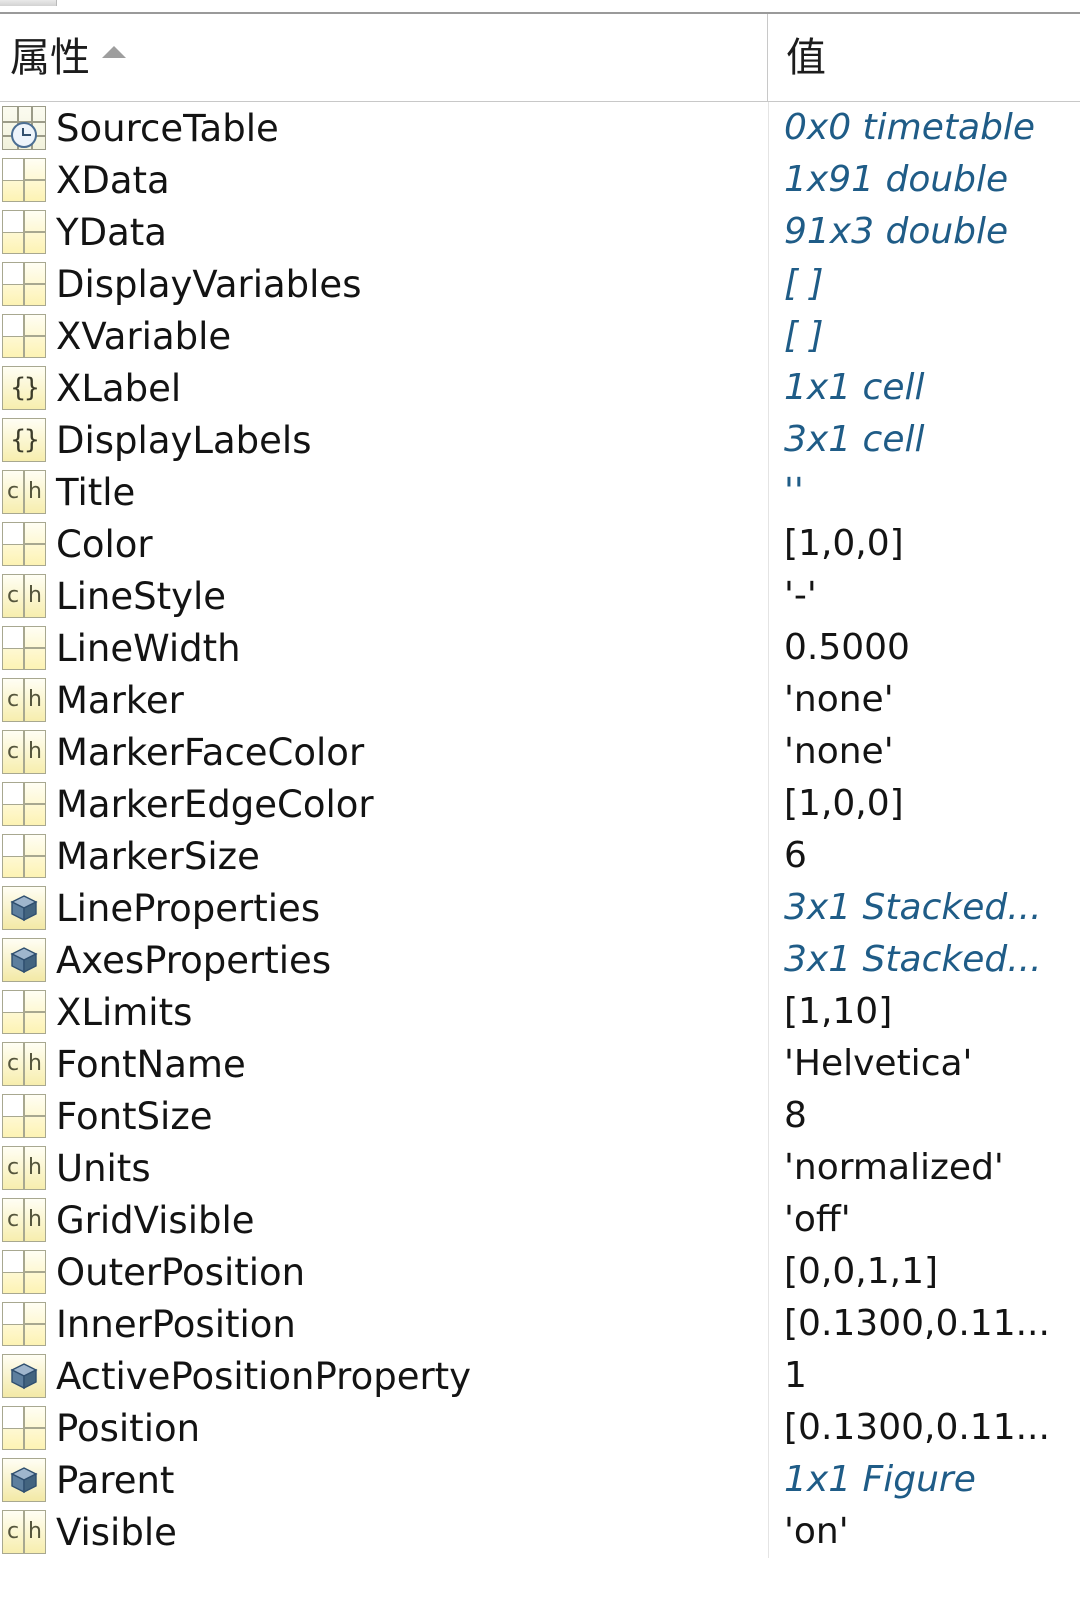 Image resolution: width=1080 pixels, height=1600 pixels. I want to click on table-row: FontSize 8, so click(540, 1116).